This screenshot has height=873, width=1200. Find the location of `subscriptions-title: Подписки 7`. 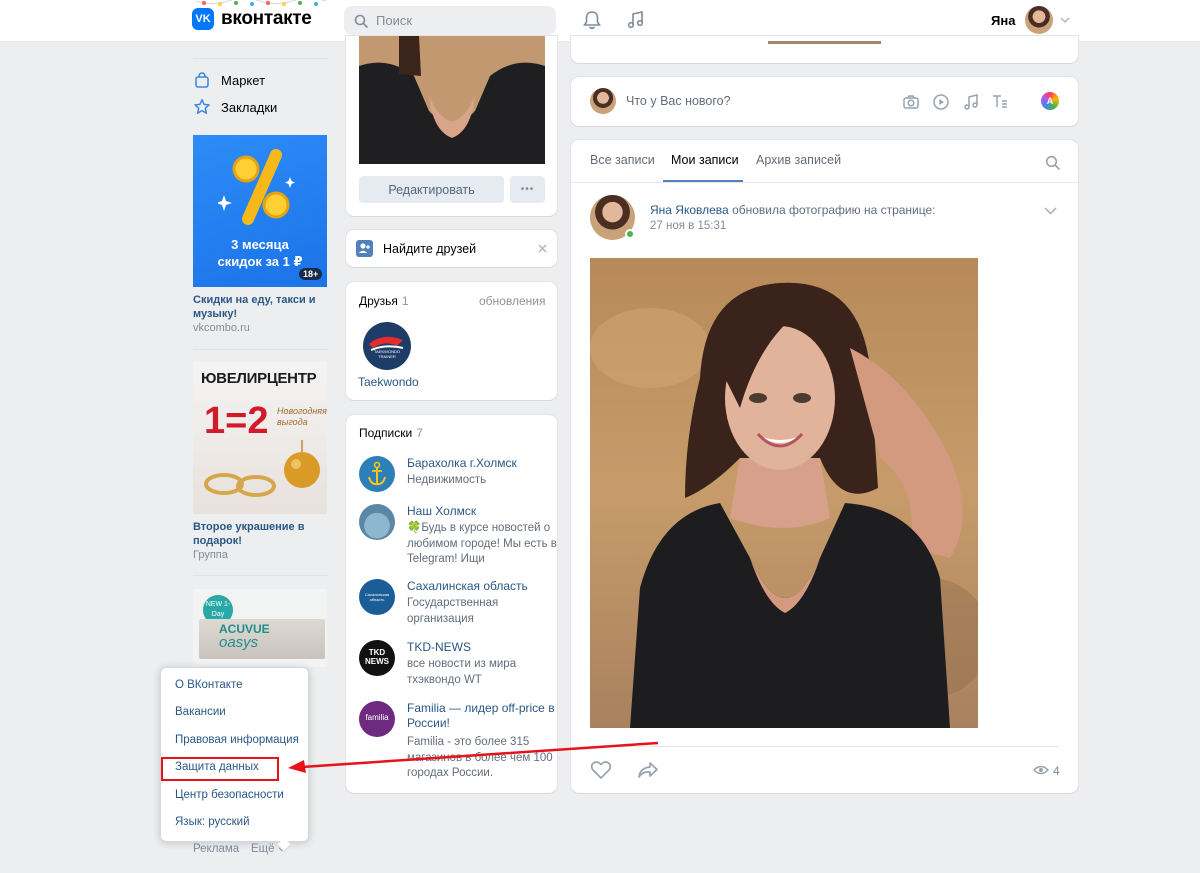

subscriptions-title: Подписки 7 is located at coordinates (391, 433).